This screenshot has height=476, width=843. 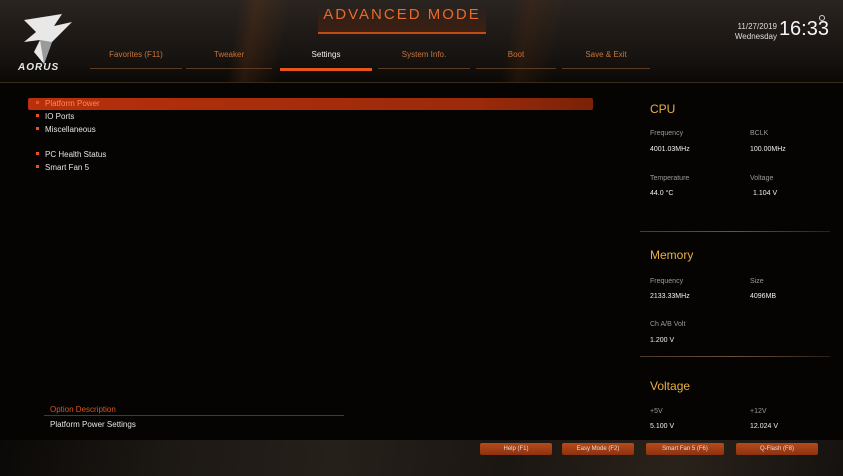 I want to click on cpu-voltage-value: 1.104 V, so click(x=765, y=193).